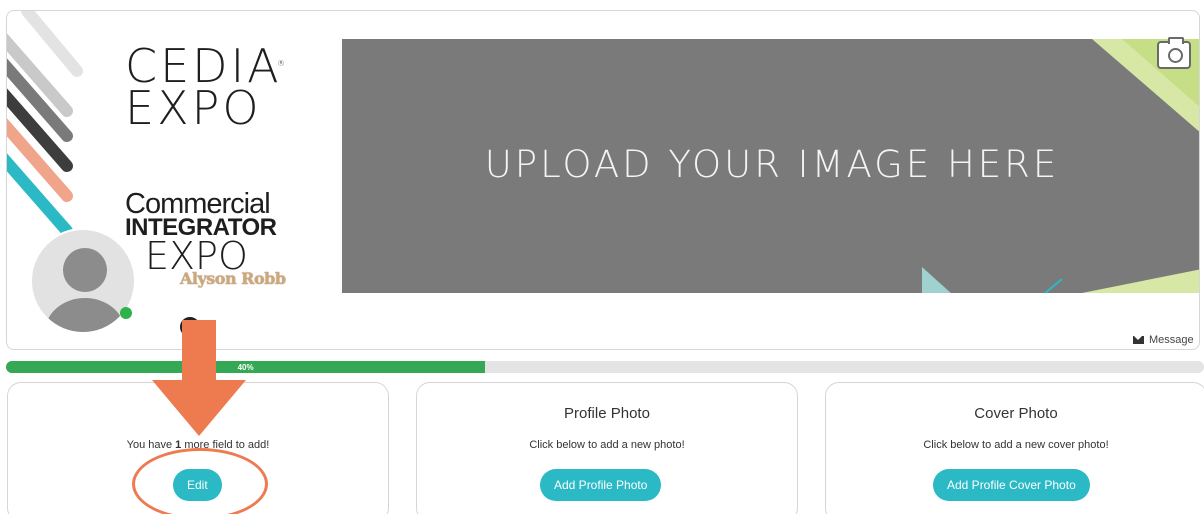 Image resolution: width=1204 pixels, height=514 pixels. I want to click on profile-name: Alyson Robb, so click(233, 278).